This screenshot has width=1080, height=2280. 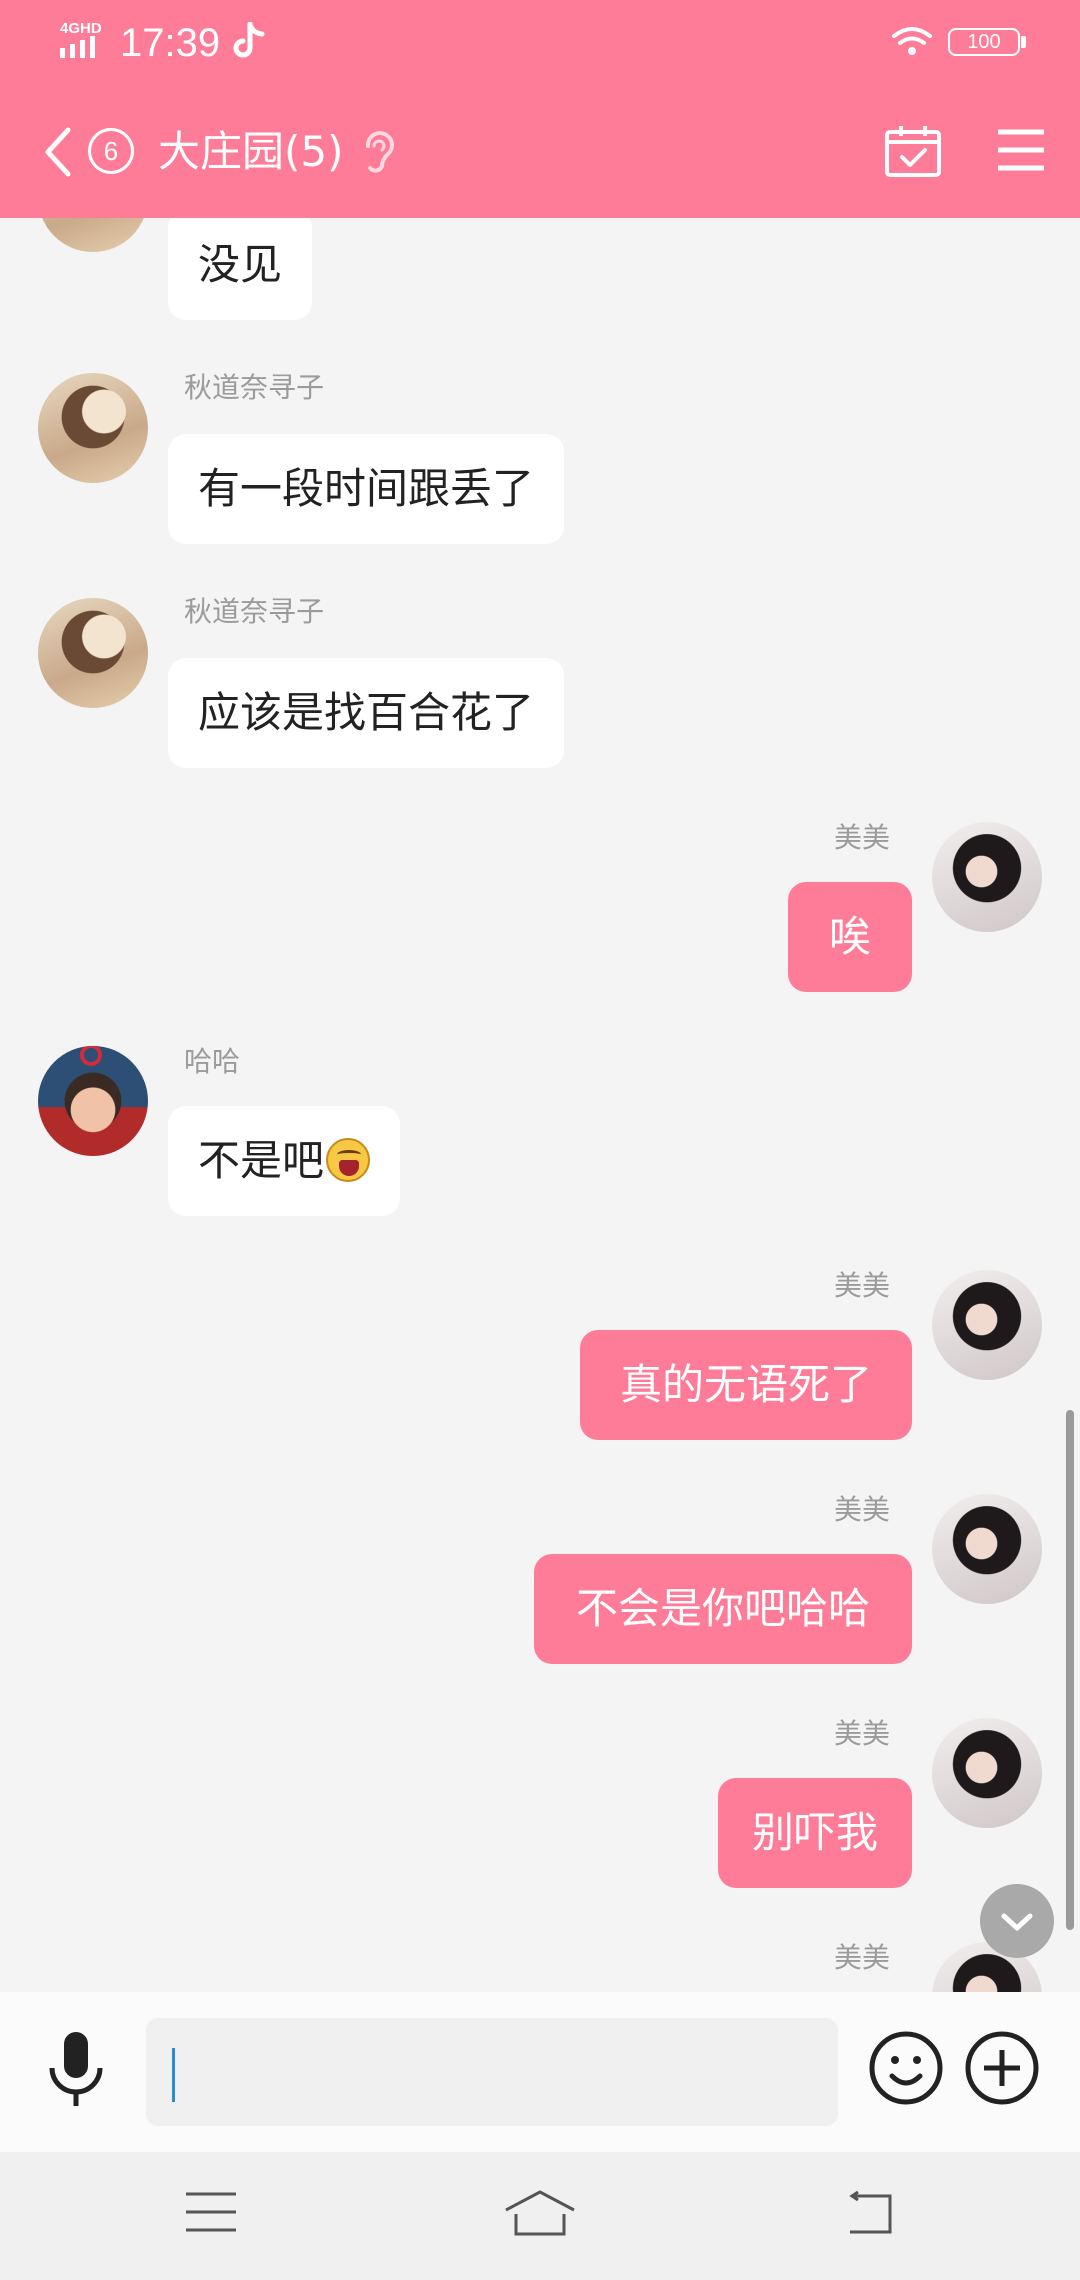 What do you see at coordinates (815, 1833) in the screenshot?
I see `message-bubble: 别吓我` at bounding box center [815, 1833].